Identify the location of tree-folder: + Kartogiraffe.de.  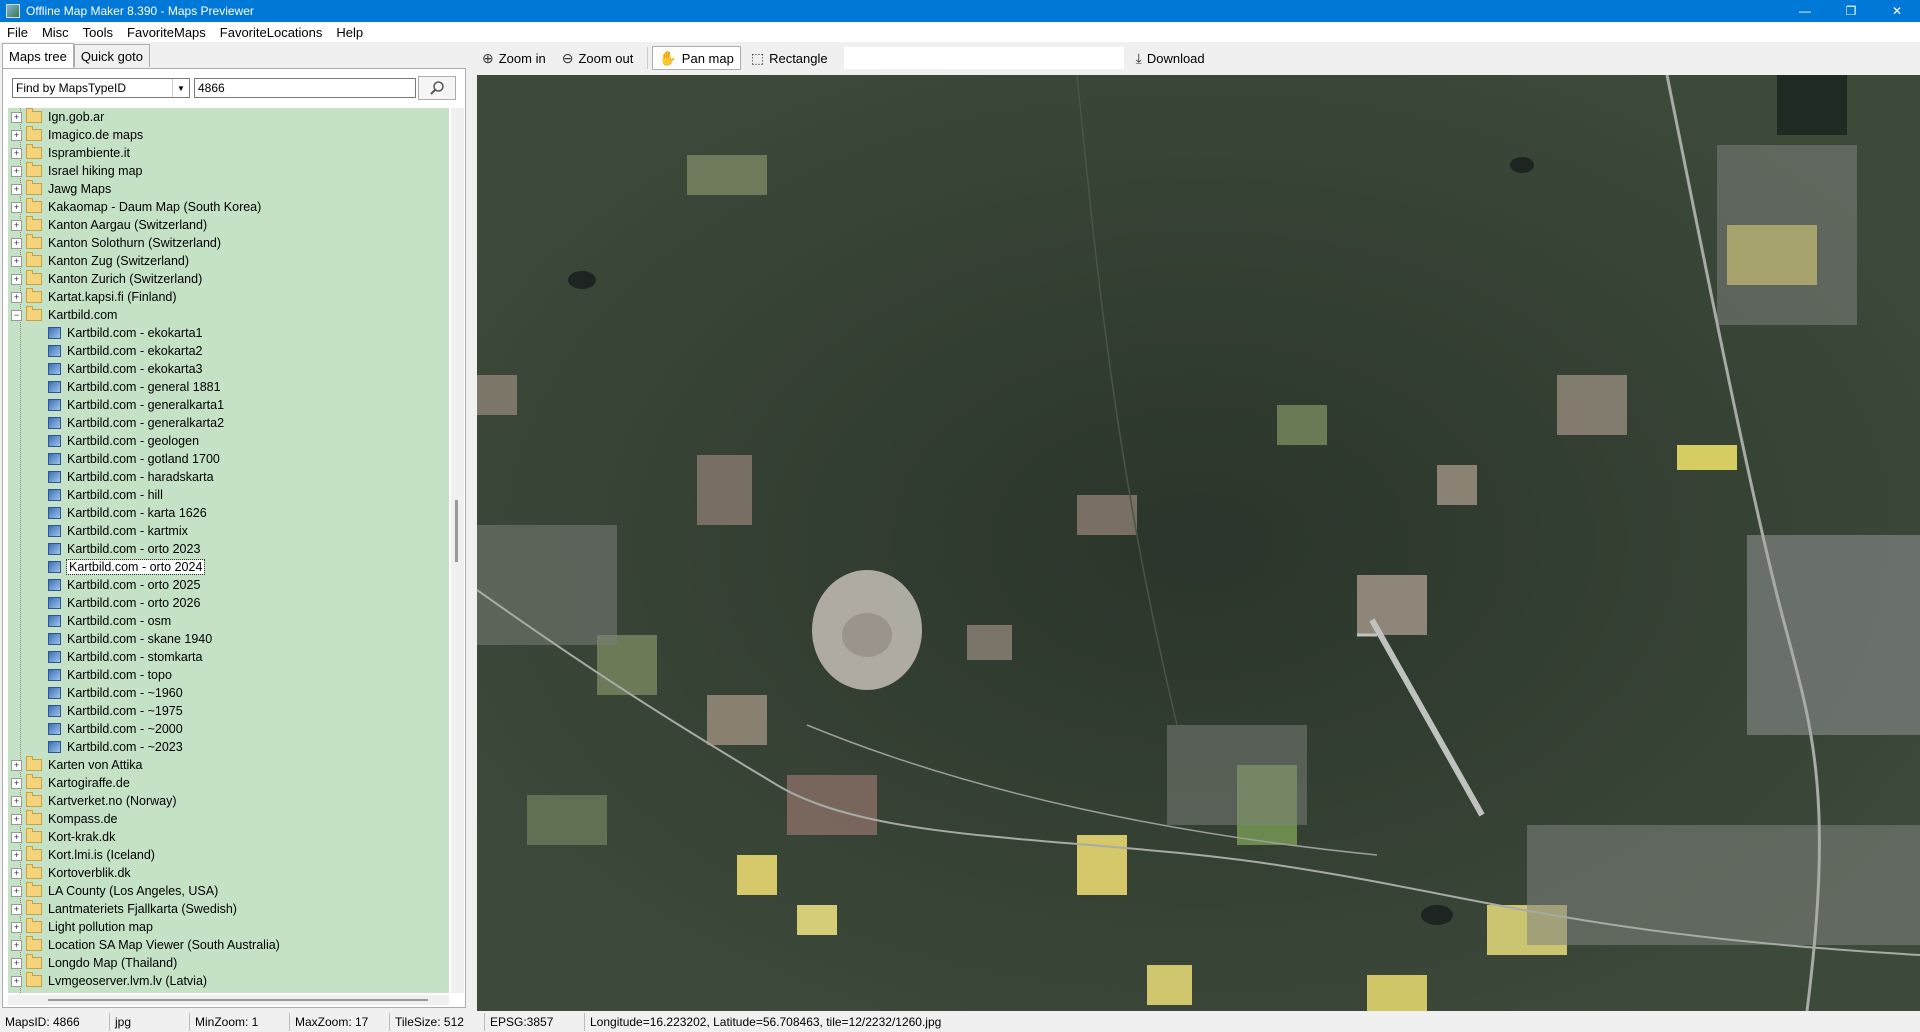
(228, 783).